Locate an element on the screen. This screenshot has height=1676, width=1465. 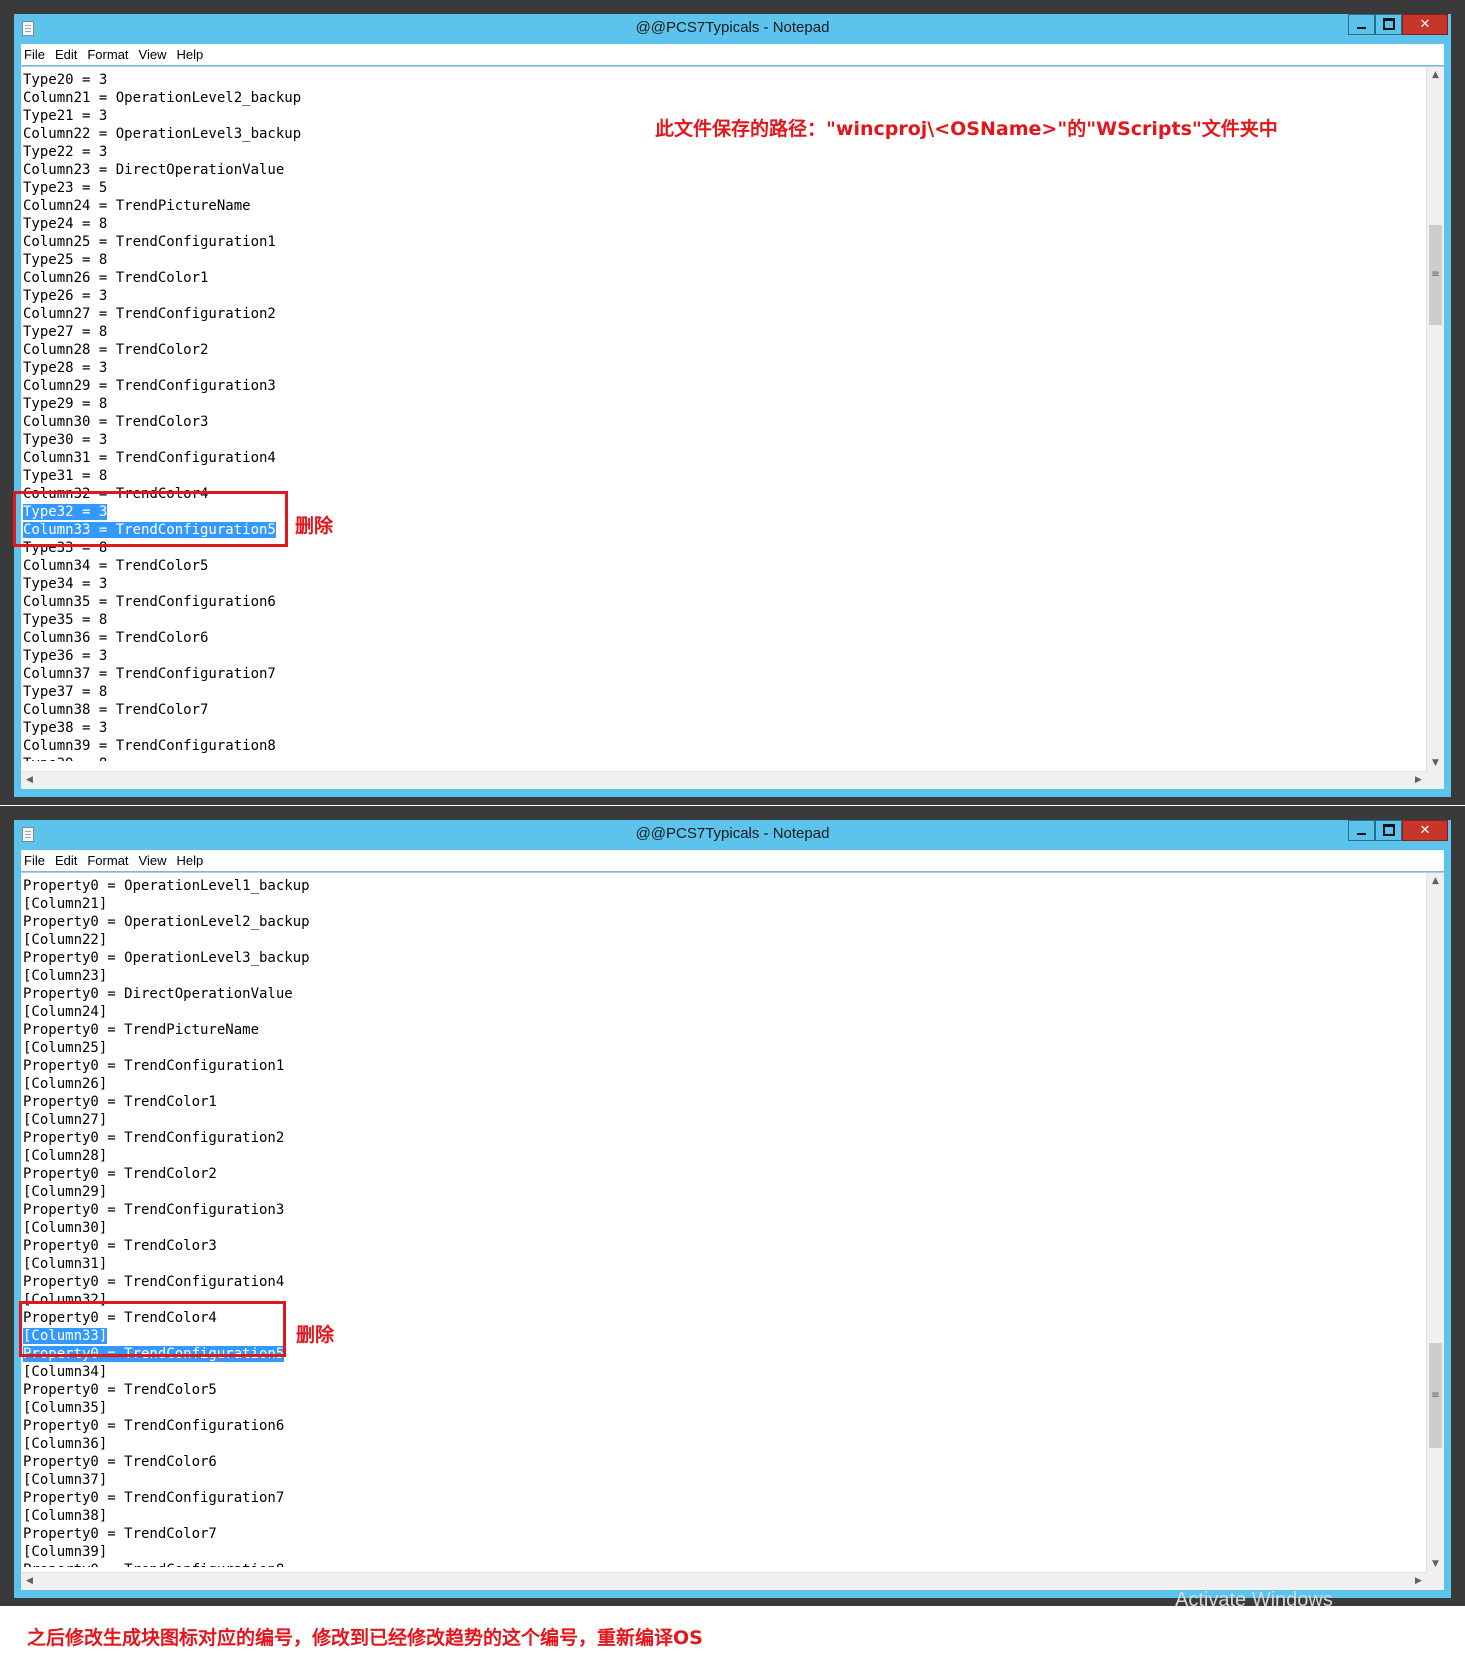
text-line: [Column39] is located at coordinates (683, 1552).